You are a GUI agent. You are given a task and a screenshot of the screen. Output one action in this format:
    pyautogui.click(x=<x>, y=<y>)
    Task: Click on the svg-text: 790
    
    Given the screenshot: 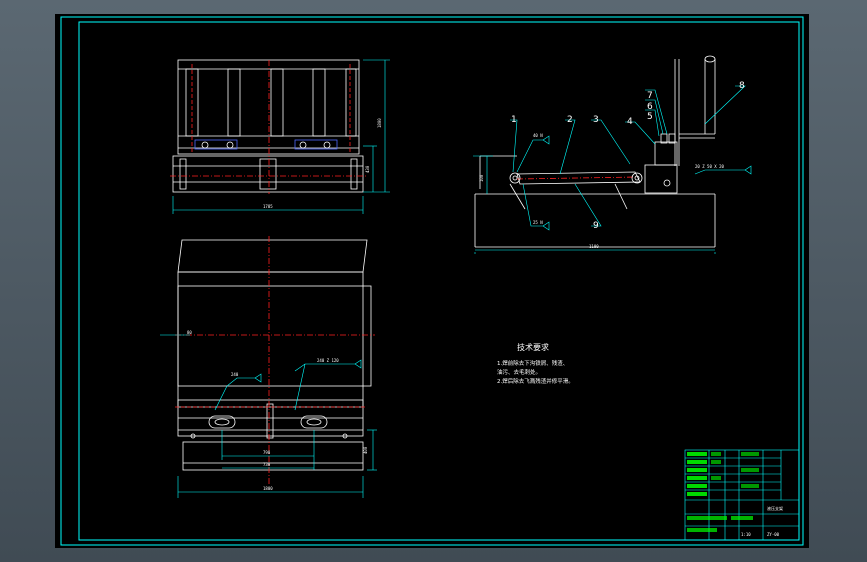 What is the action you would take?
    pyautogui.click(x=267, y=452)
    